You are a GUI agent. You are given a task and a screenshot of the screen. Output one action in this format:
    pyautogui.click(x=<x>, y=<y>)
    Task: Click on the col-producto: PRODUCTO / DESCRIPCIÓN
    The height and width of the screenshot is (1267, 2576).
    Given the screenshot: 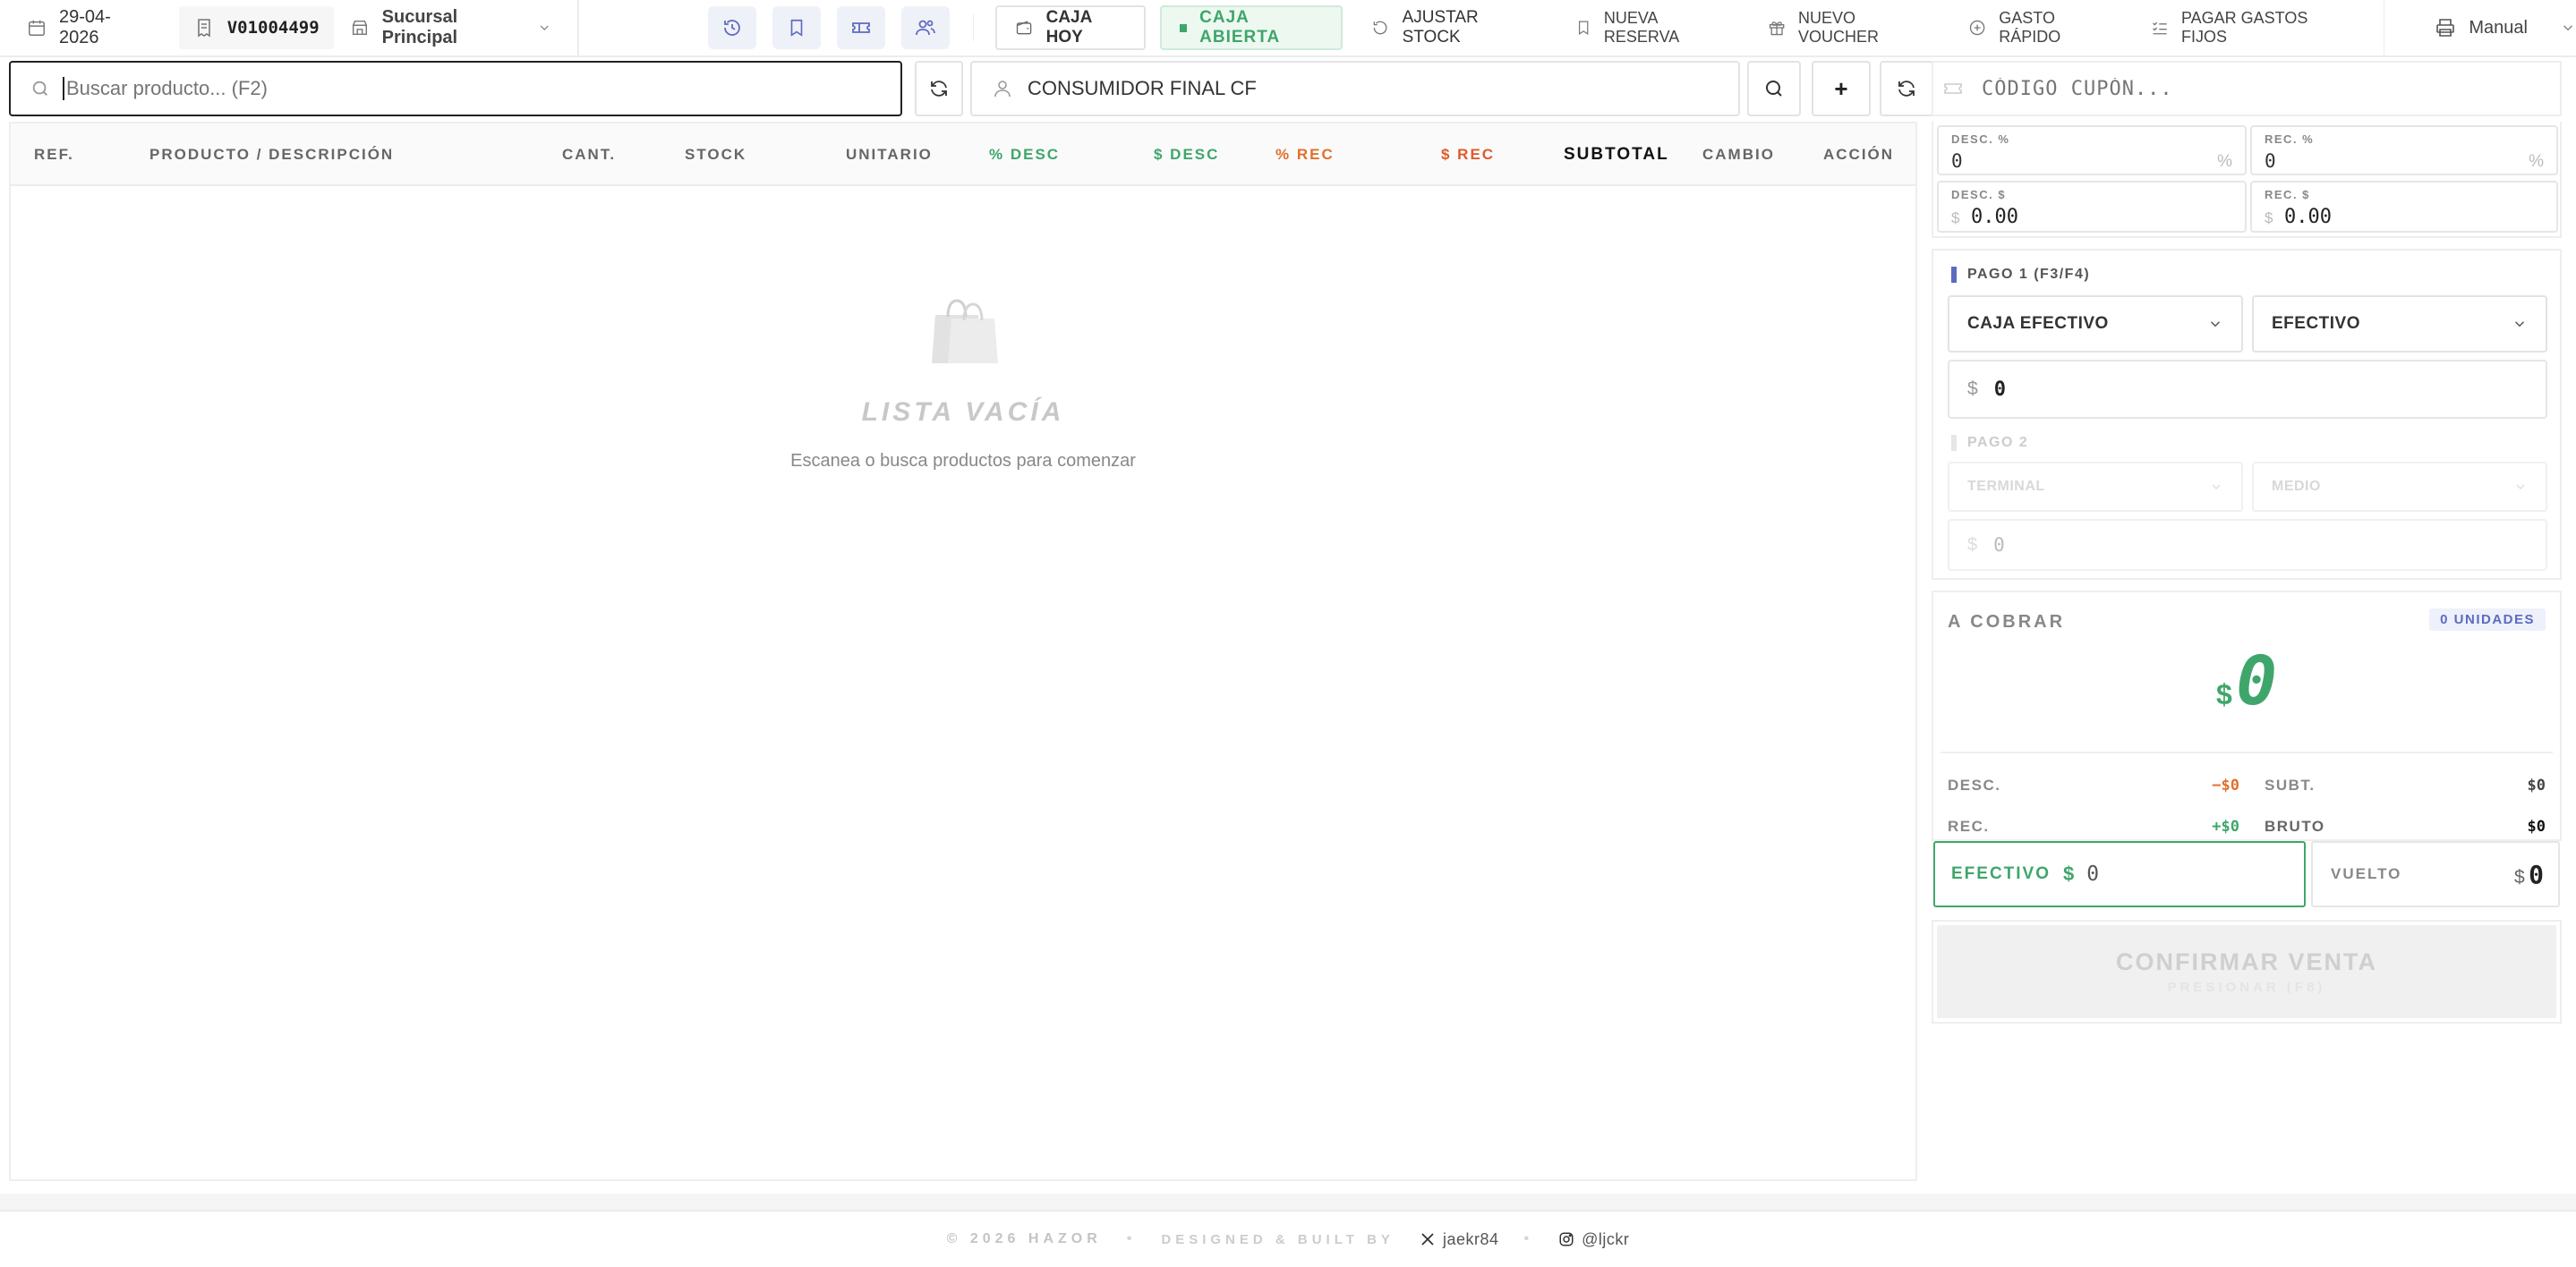 What is the action you would take?
    pyautogui.click(x=272, y=154)
    